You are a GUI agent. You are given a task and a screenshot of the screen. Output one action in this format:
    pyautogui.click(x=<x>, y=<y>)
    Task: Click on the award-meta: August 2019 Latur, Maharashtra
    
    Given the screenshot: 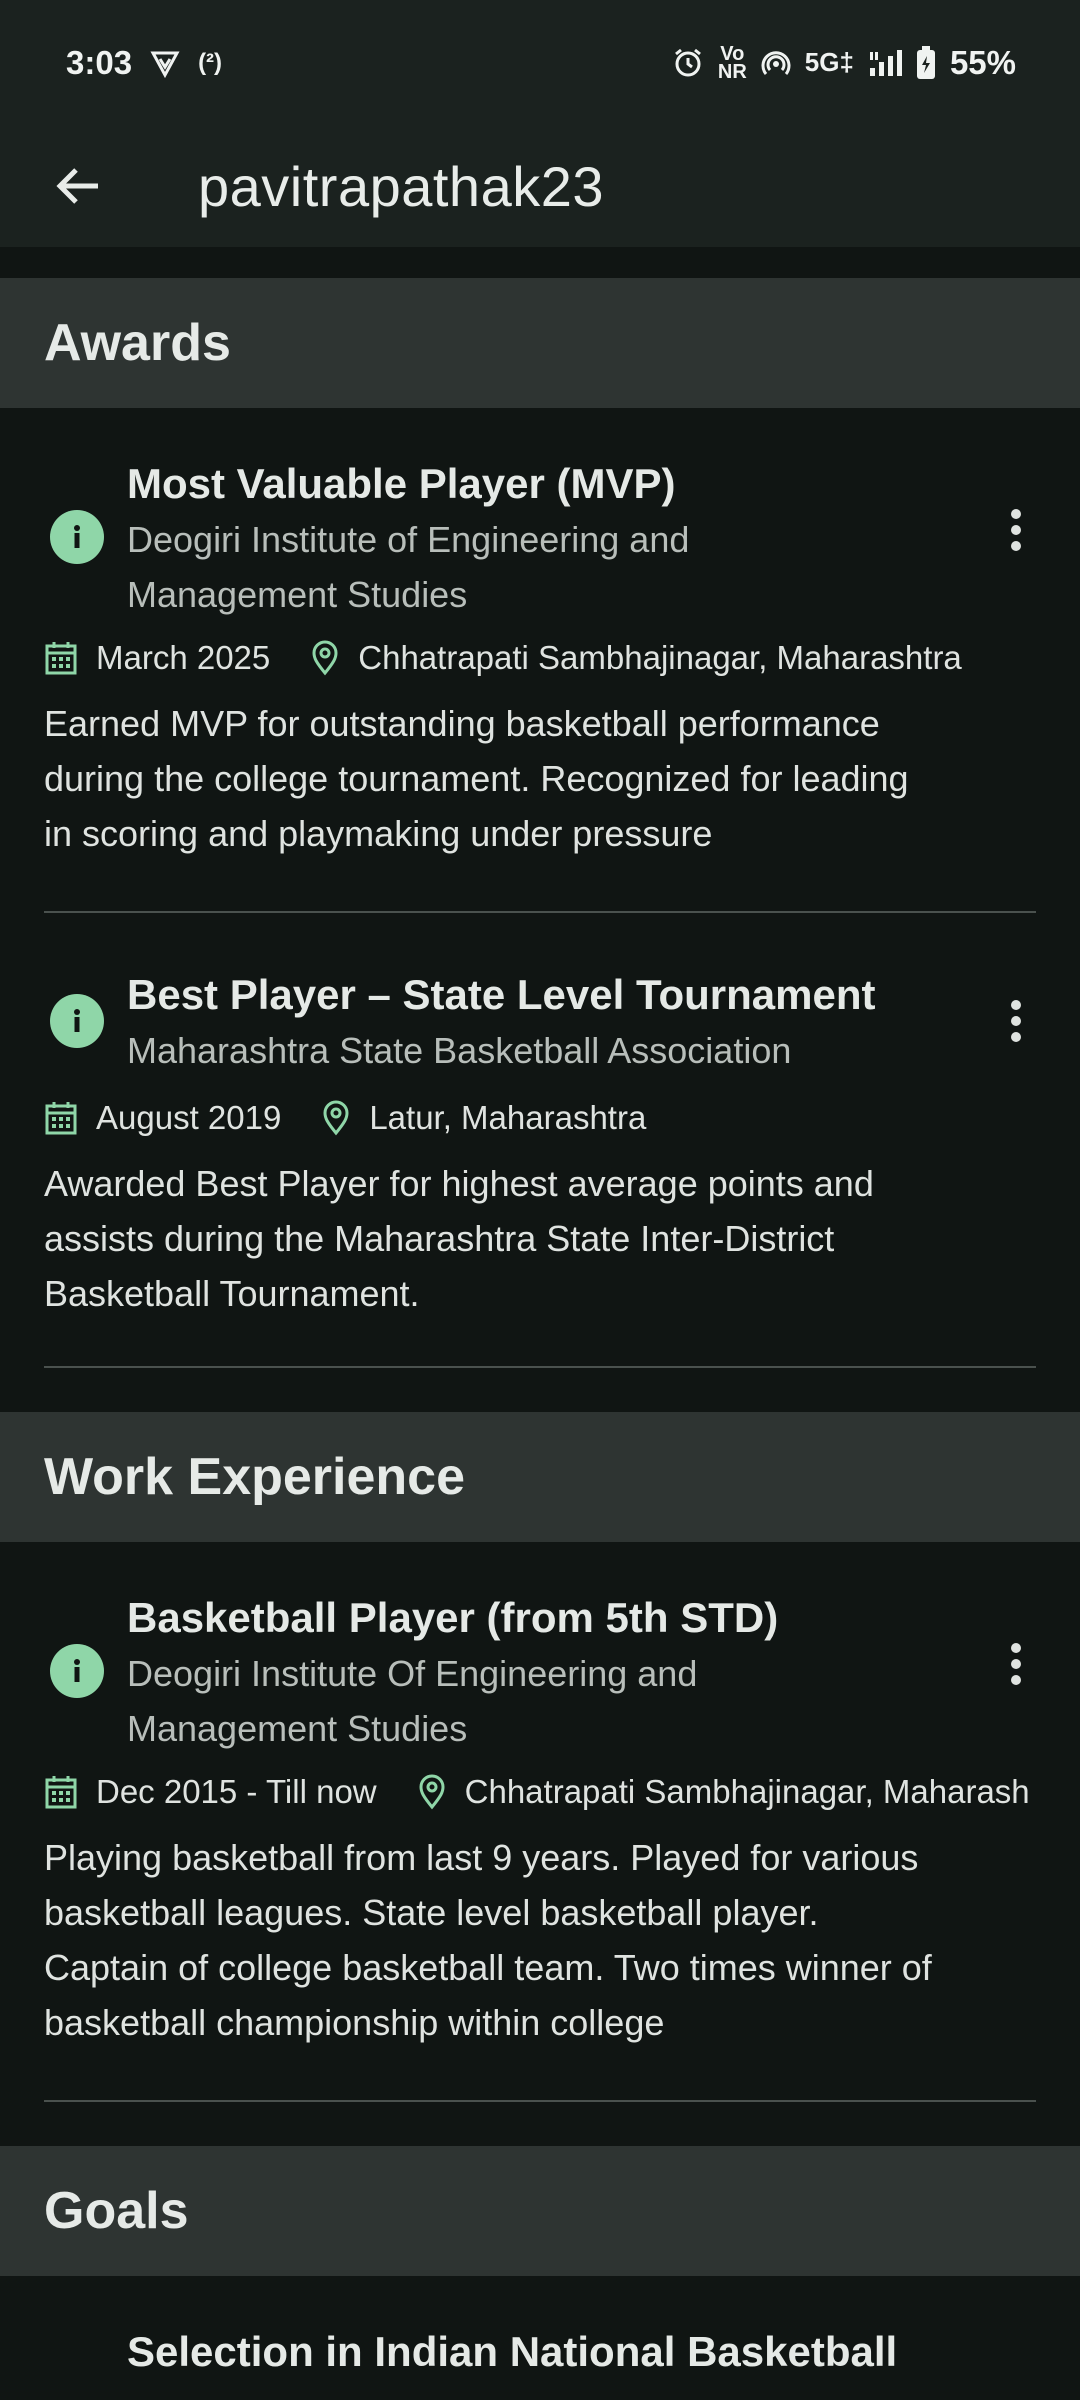 What is the action you would take?
    pyautogui.click(x=540, y=1118)
    